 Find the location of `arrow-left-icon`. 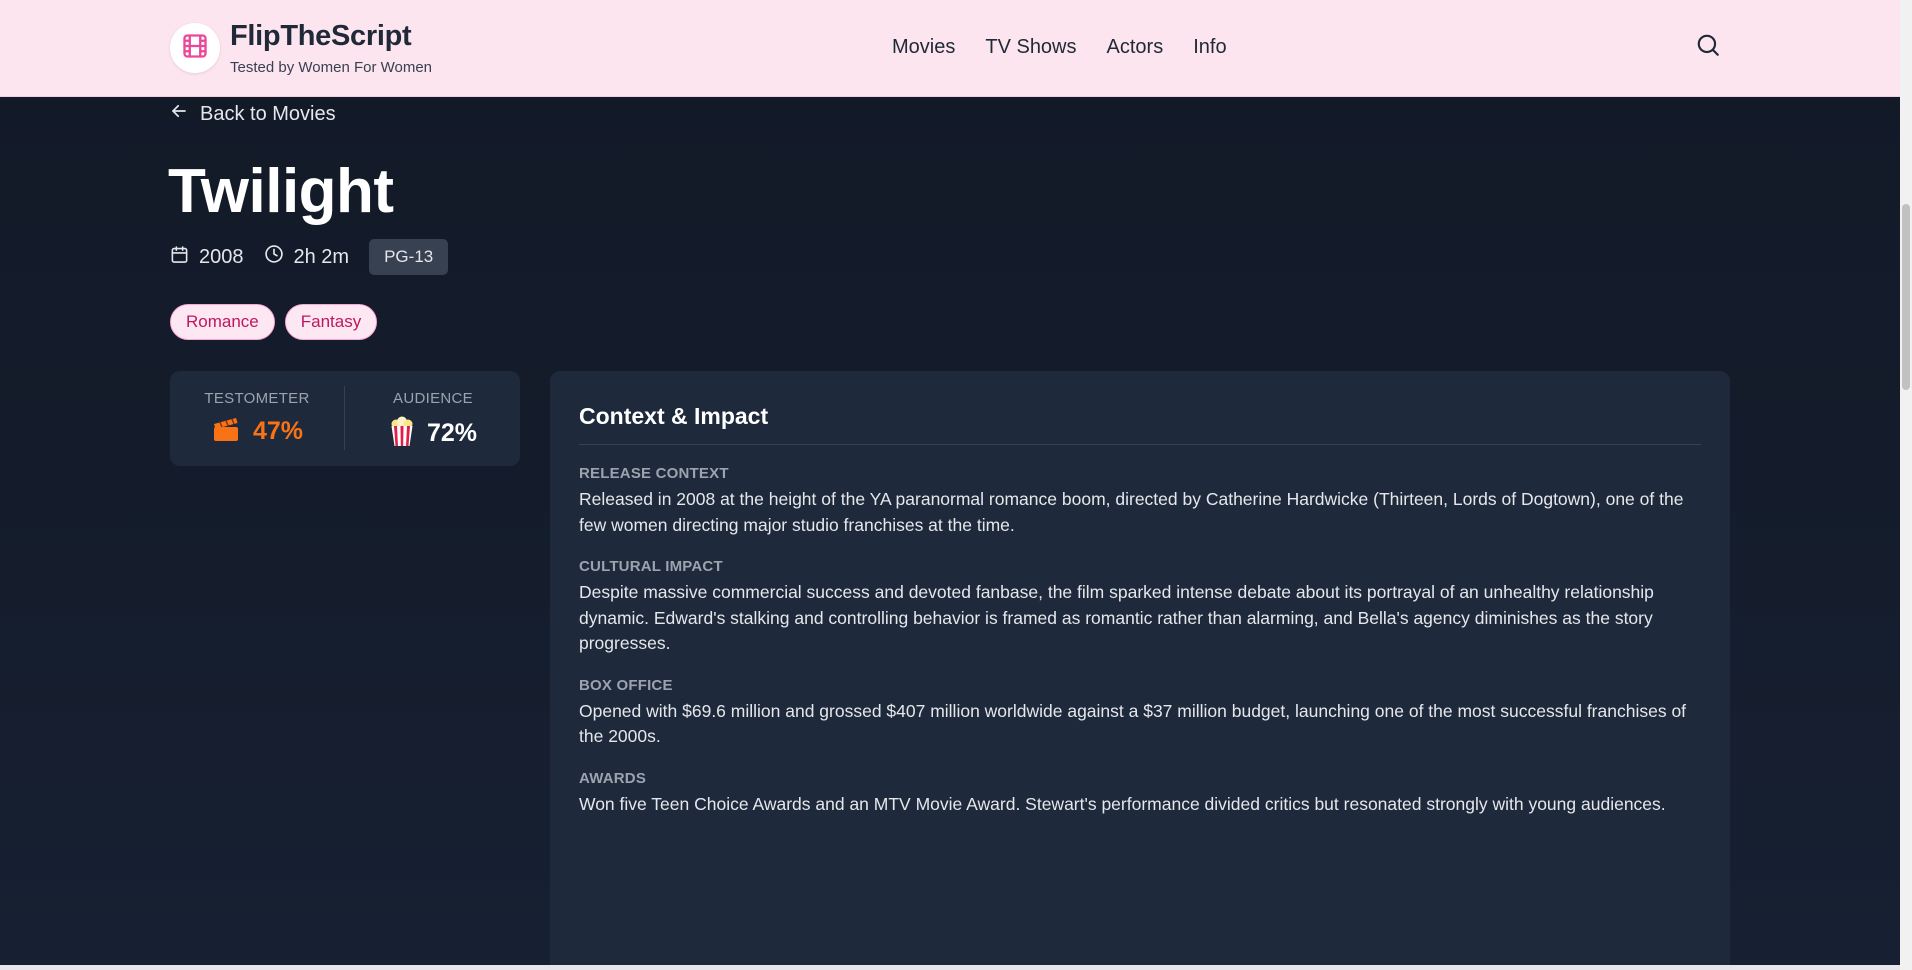

arrow-left-icon is located at coordinates (179, 114).